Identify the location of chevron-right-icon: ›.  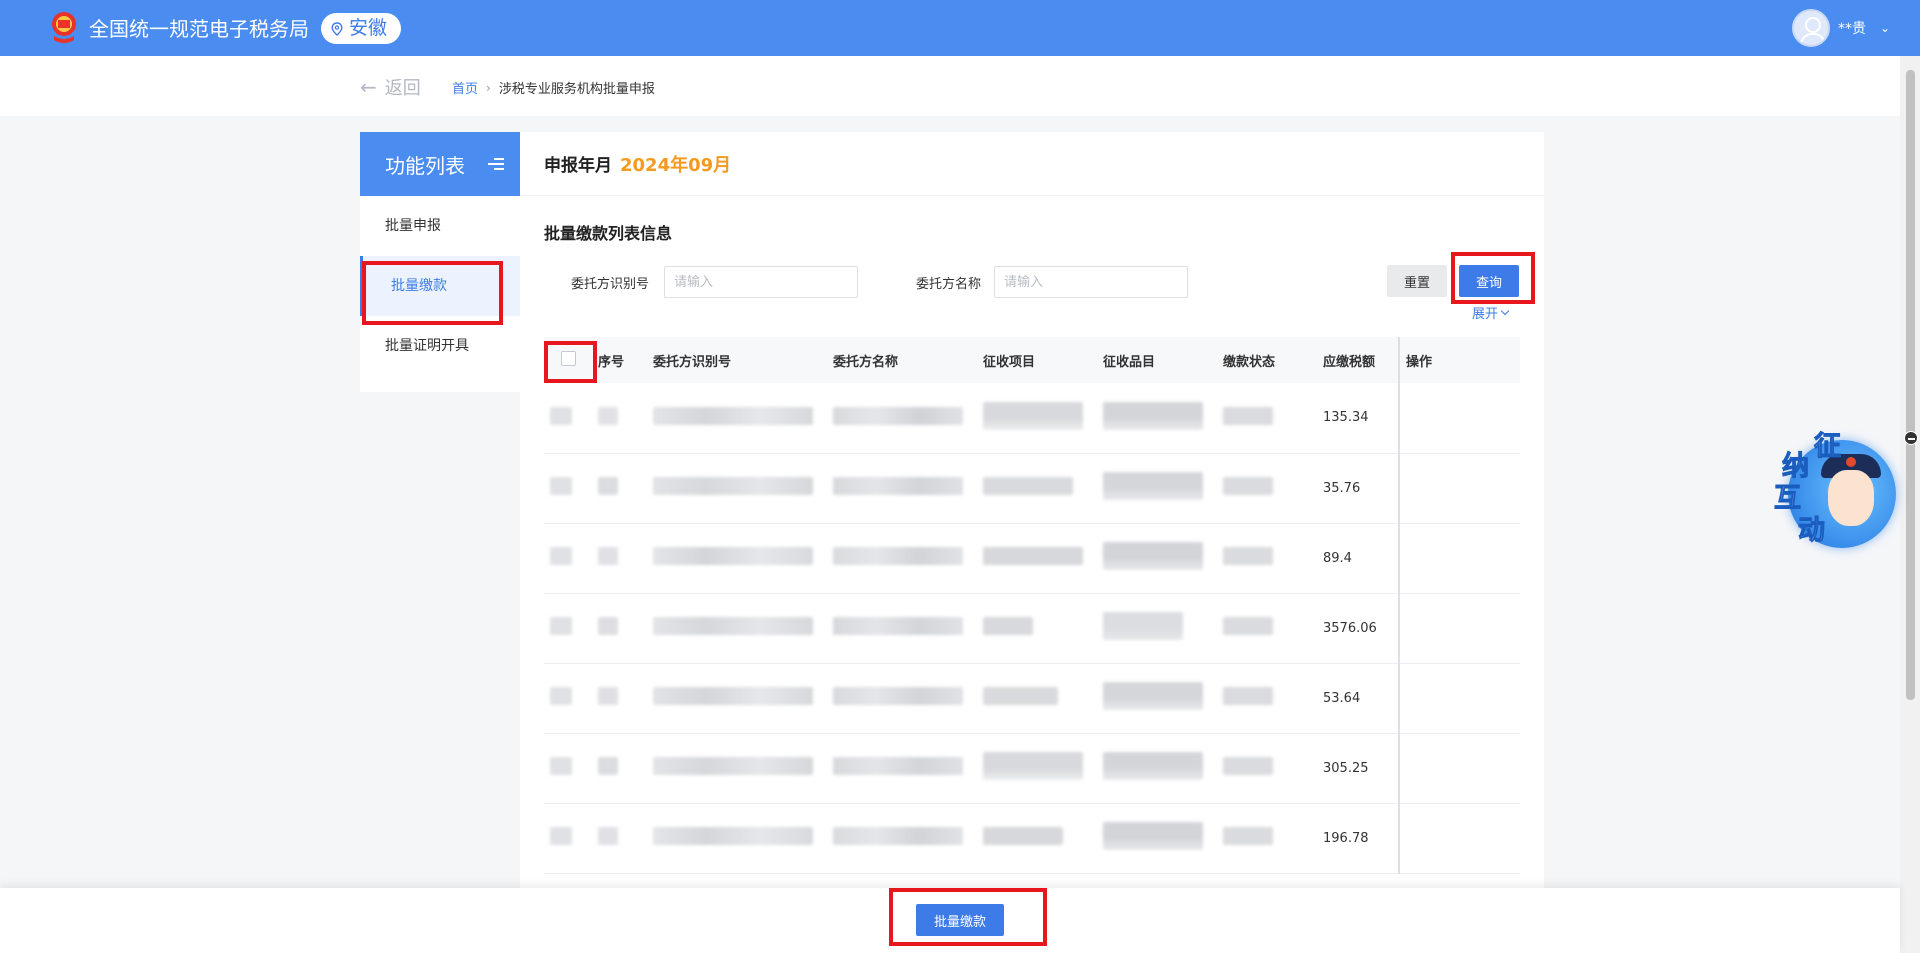
(488, 87).